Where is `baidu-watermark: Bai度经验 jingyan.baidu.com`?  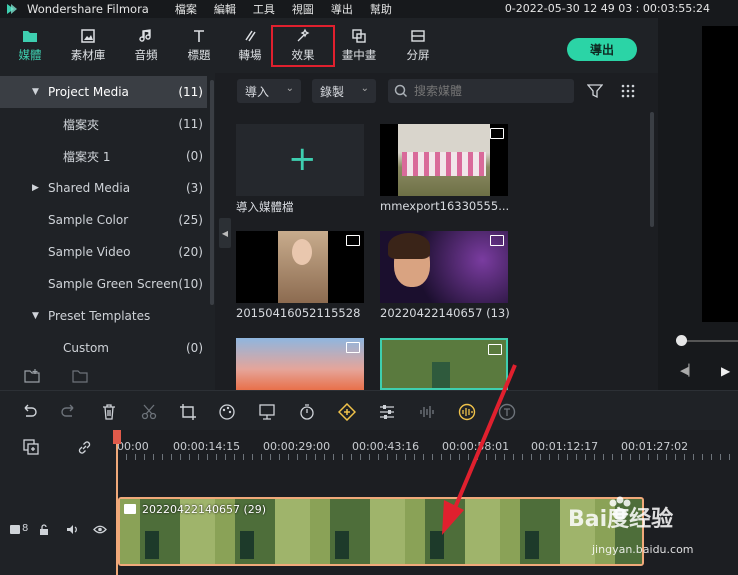
baidu-watermark: Bai度经验 jingyan.baidu.com is located at coordinates (653, 532).